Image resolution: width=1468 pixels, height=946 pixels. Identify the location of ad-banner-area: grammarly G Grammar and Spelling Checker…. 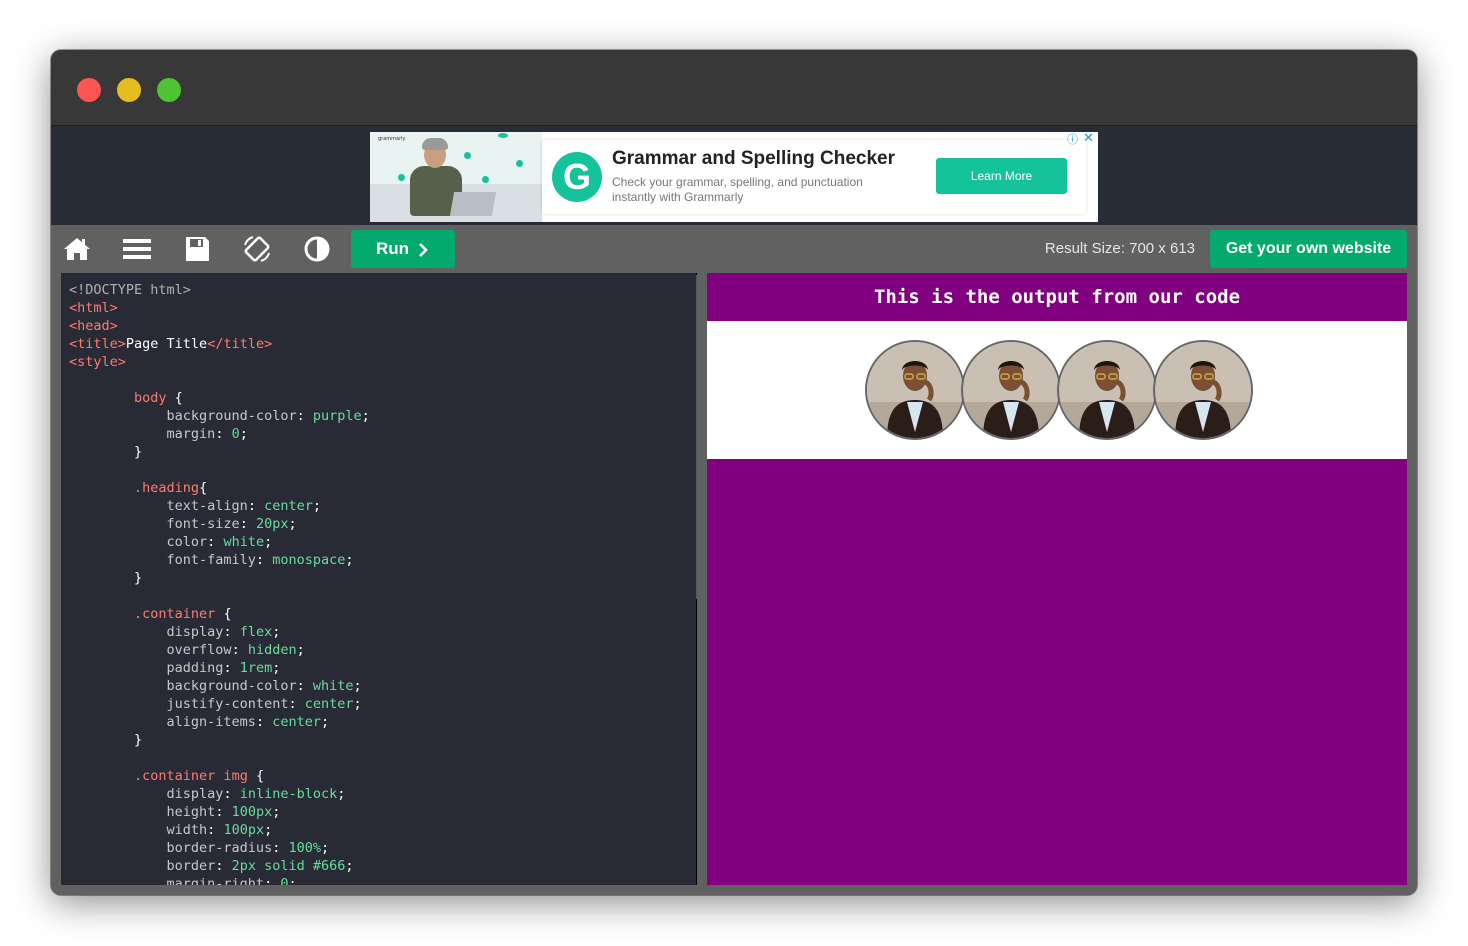
(734, 176).